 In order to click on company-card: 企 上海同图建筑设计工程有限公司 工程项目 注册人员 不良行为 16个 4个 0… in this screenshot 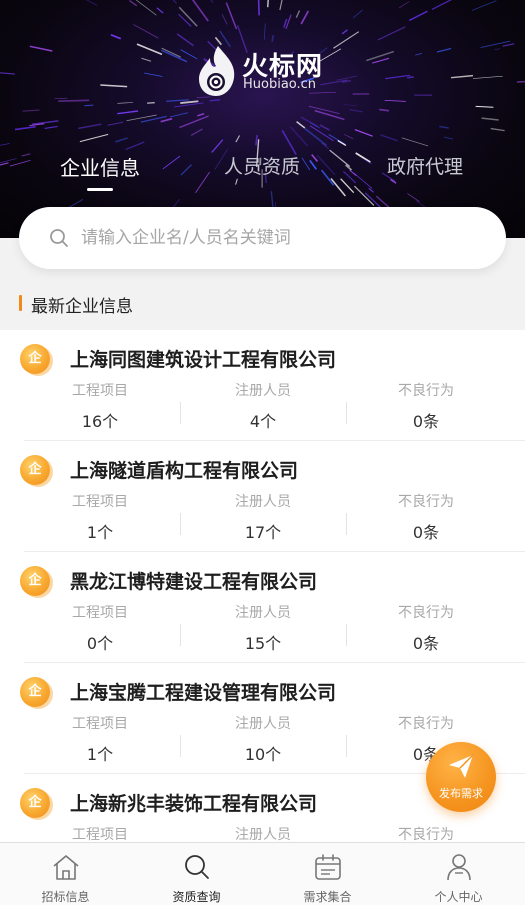, I will do `click(262, 385)`.